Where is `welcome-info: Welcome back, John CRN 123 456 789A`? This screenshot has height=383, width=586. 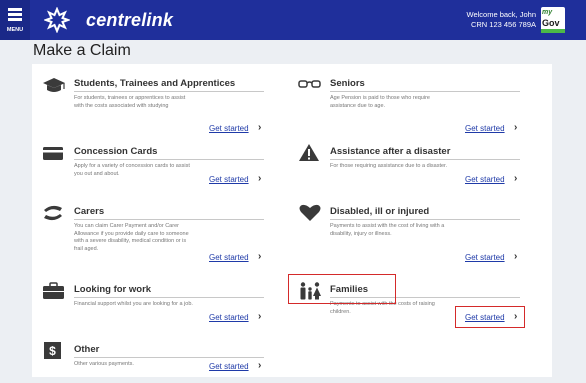
welcome-info: Welcome back, John CRN 123 456 789A is located at coordinates (501, 20).